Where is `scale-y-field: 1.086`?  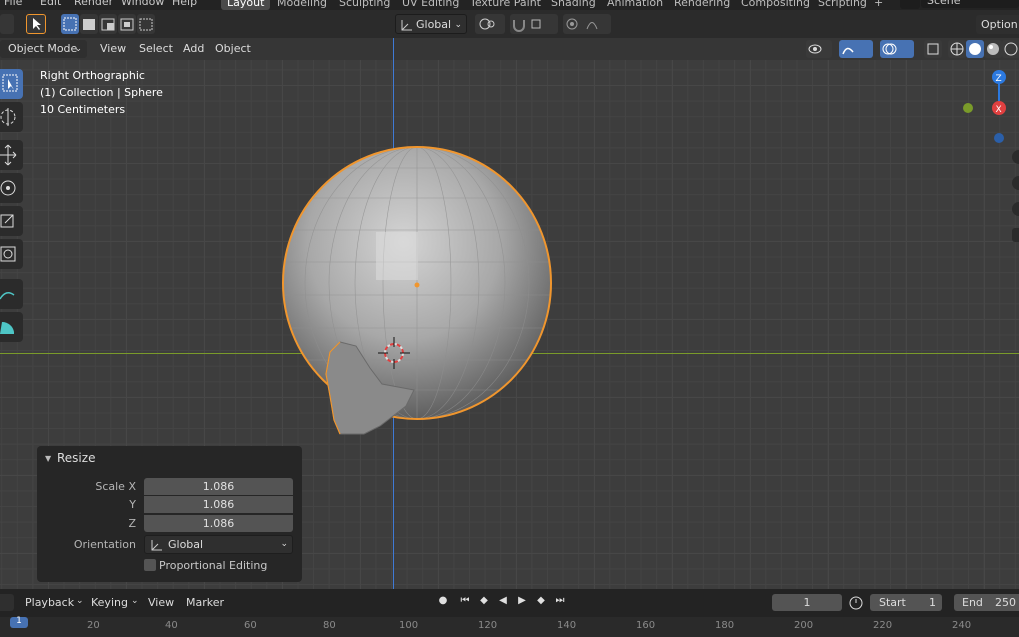
scale-y-field: 1.086 is located at coordinates (218, 504).